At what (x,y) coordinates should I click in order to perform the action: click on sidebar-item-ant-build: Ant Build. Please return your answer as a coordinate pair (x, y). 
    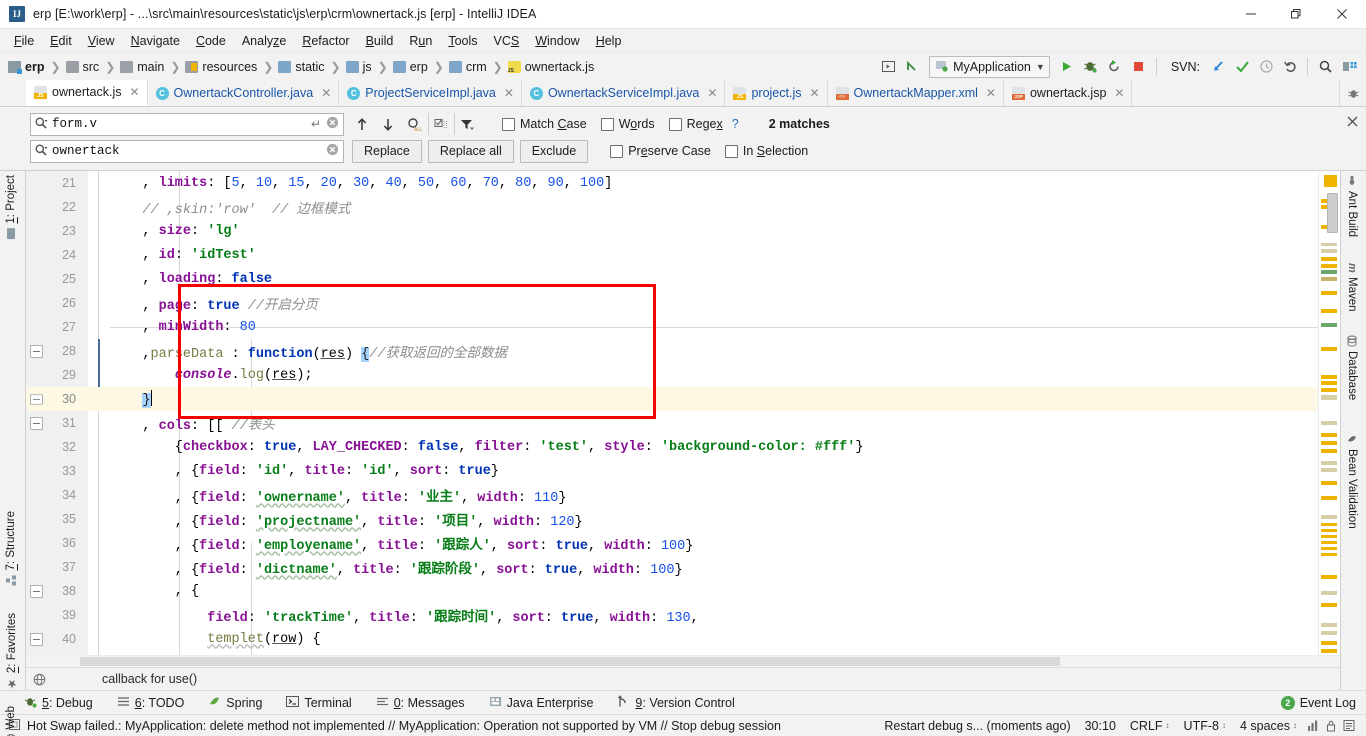
    Looking at the image, I should click on (1352, 206).